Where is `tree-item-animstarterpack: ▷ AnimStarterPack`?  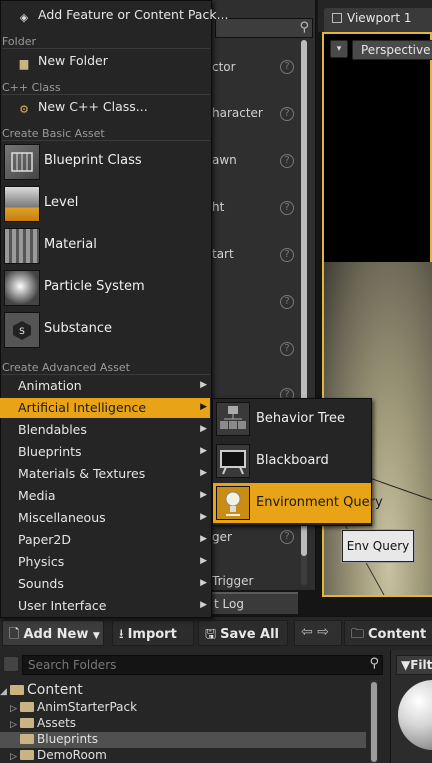 tree-item-animstarterpack: ▷ AnimStarterPack is located at coordinates (183, 708).